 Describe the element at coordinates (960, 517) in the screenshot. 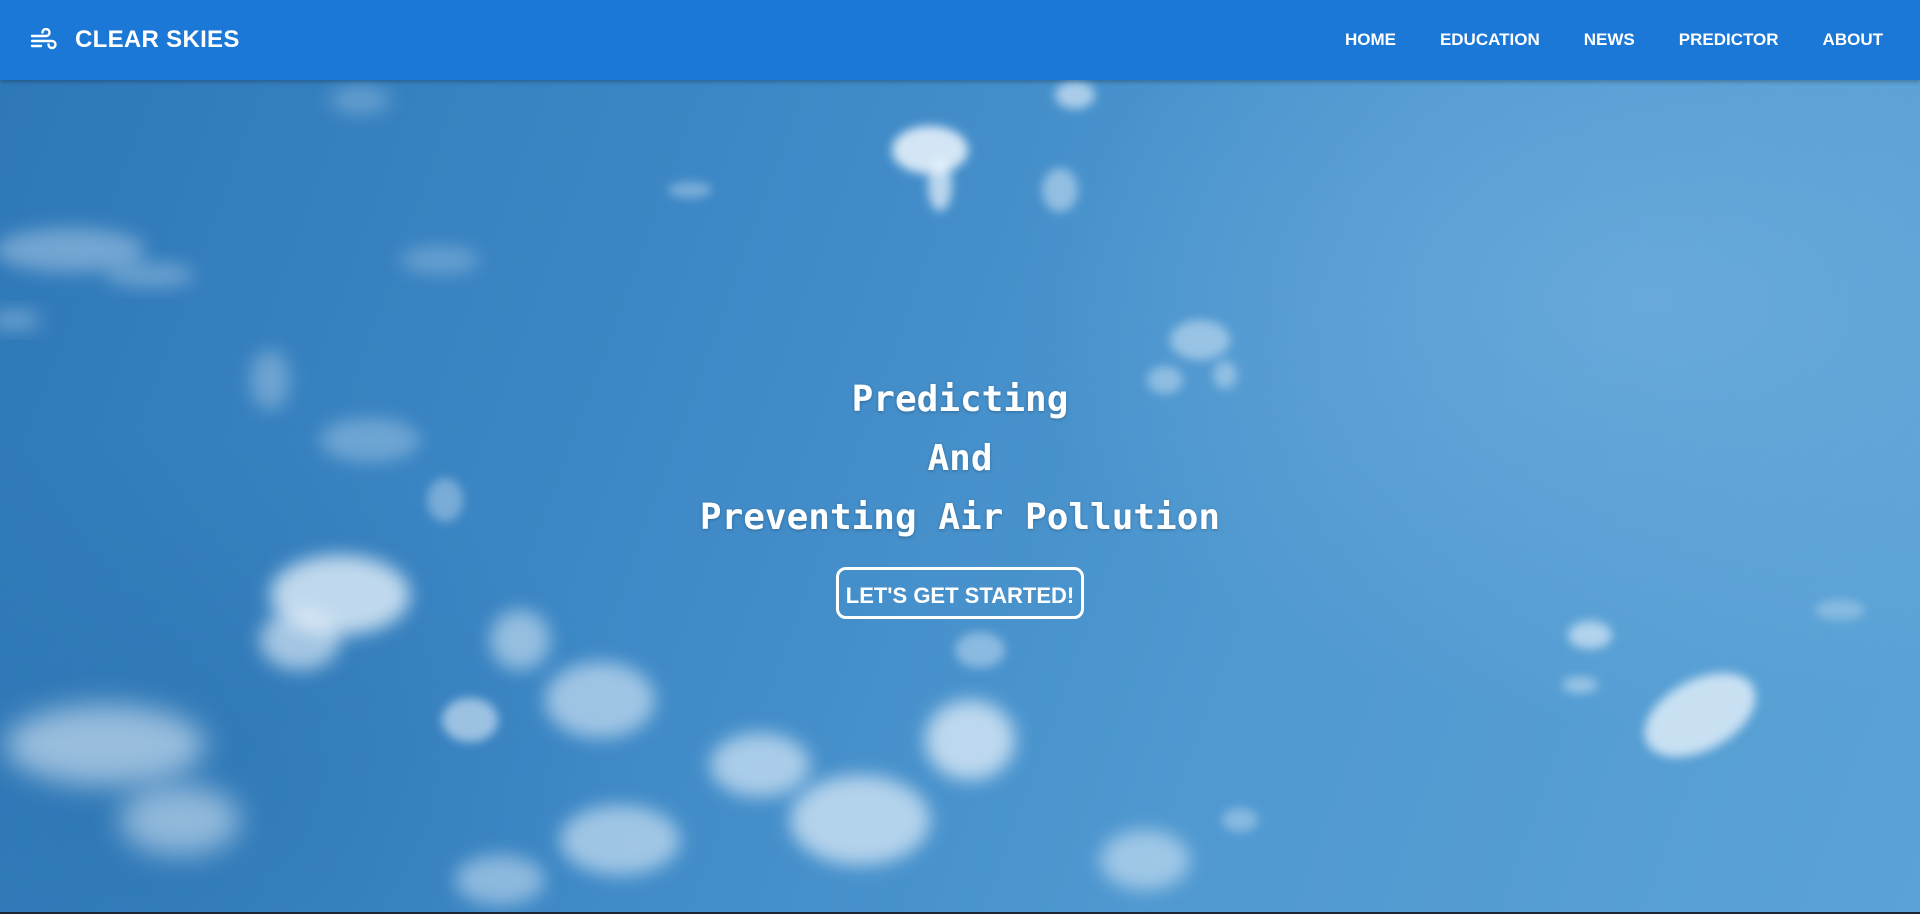

I see `hero-title-line: Preventing Air Pollution` at that location.